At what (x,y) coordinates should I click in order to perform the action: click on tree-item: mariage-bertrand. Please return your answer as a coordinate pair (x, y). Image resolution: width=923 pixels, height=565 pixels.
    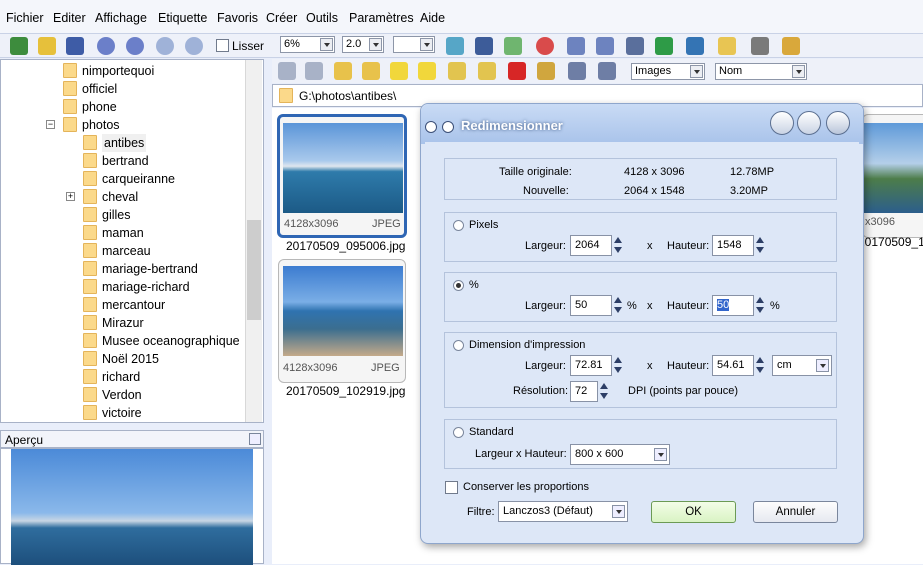
    Looking at the image, I should click on (123, 269).